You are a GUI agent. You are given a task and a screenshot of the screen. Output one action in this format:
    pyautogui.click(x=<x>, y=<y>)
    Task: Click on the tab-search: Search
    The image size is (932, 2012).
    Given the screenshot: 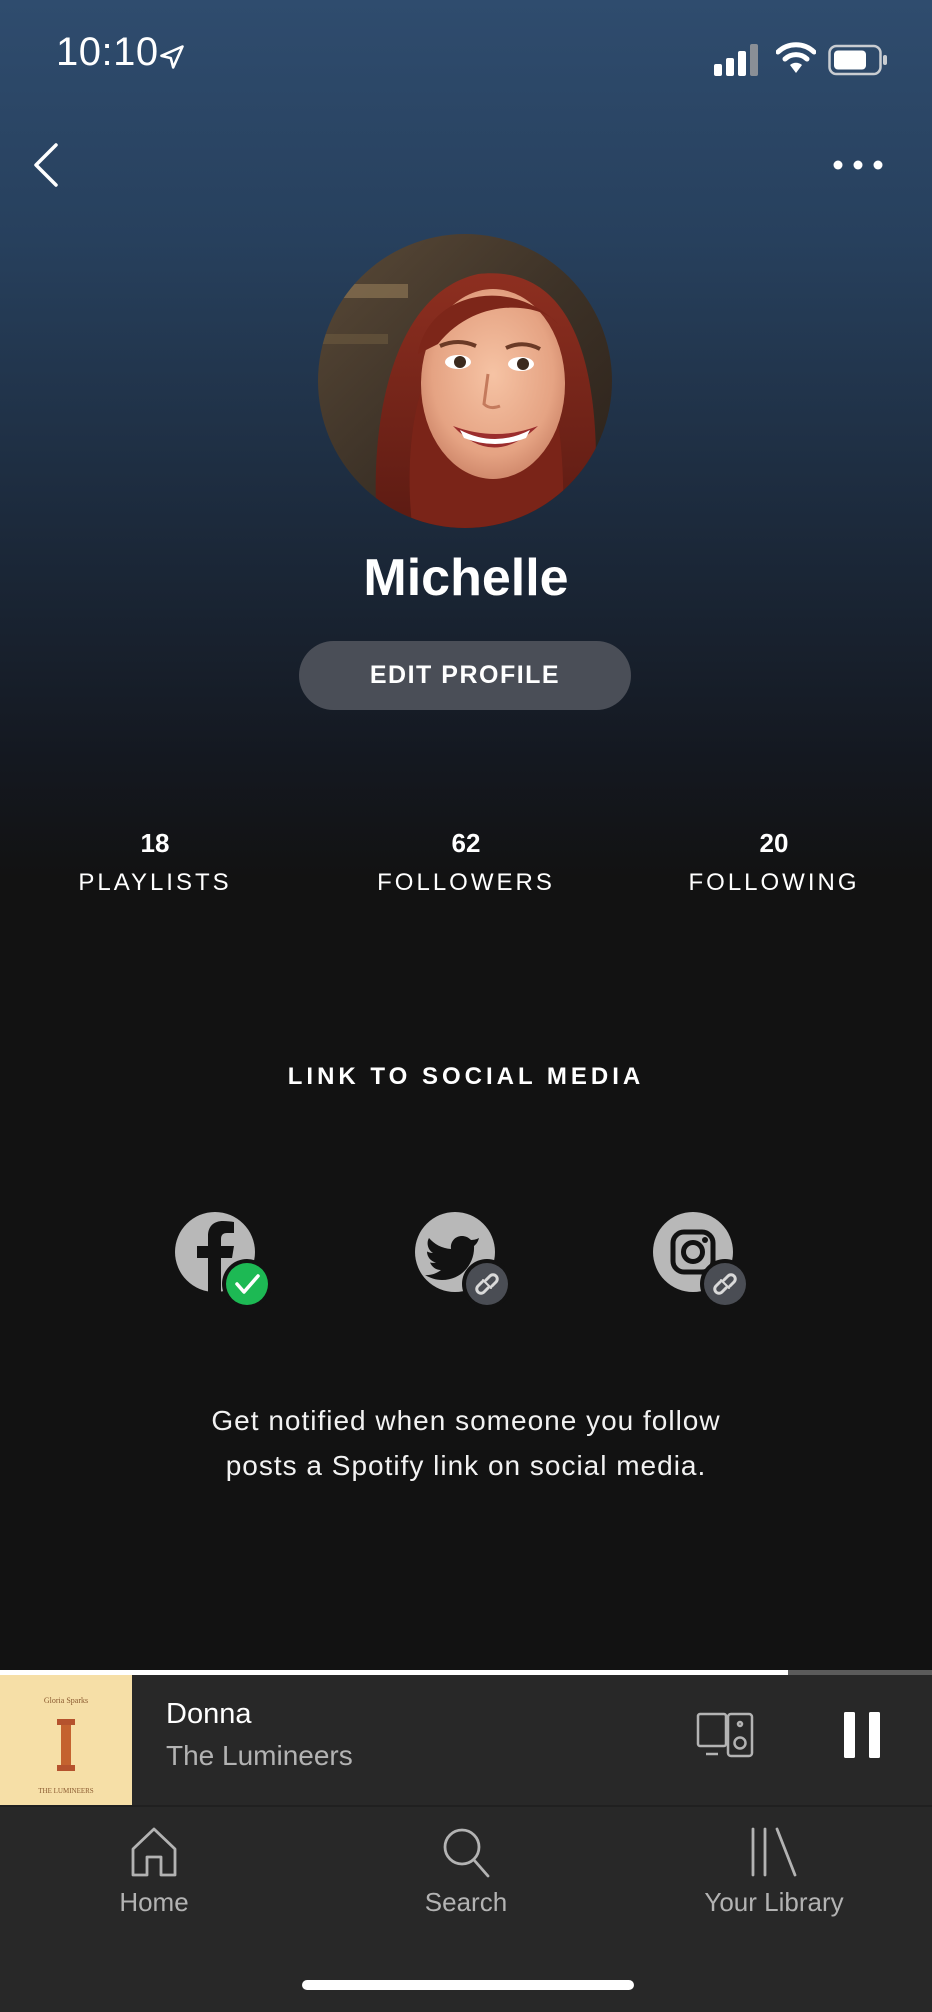 What is the action you would take?
    pyautogui.click(x=466, y=1871)
    